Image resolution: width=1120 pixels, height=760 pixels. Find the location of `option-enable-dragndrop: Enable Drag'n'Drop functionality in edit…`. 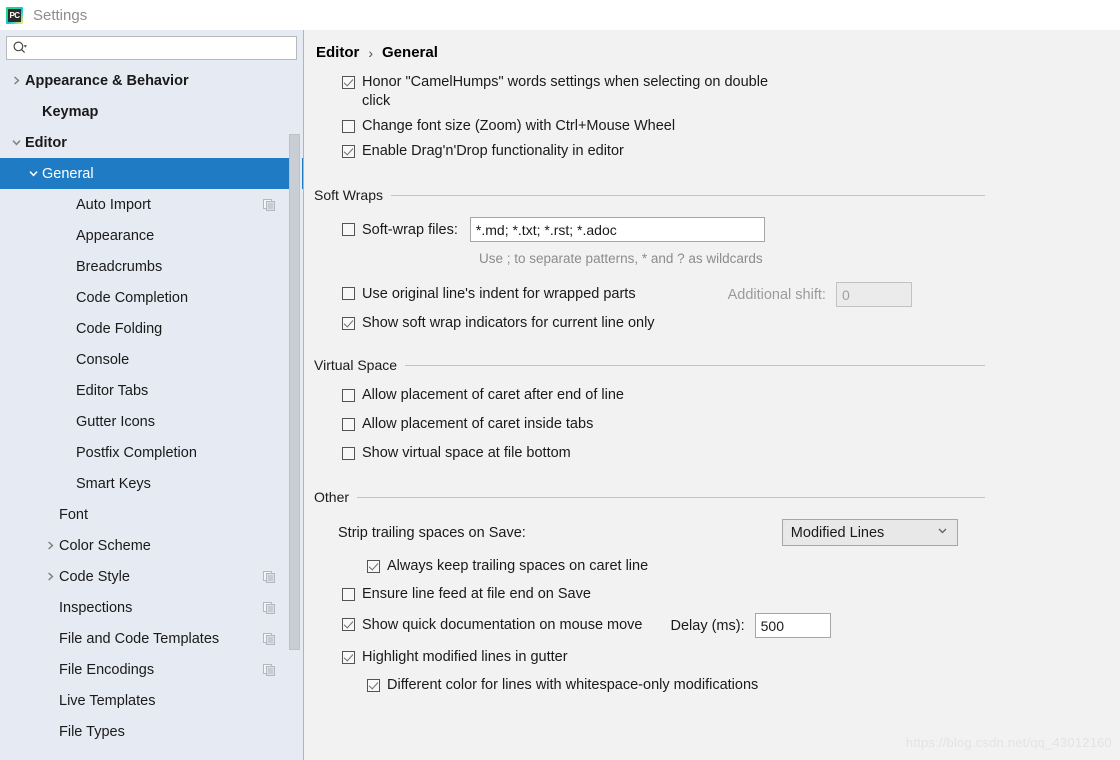

option-enable-dragndrop: Enable Drag'n'Drop functionality in edit… is located at coordinates (712, 151).